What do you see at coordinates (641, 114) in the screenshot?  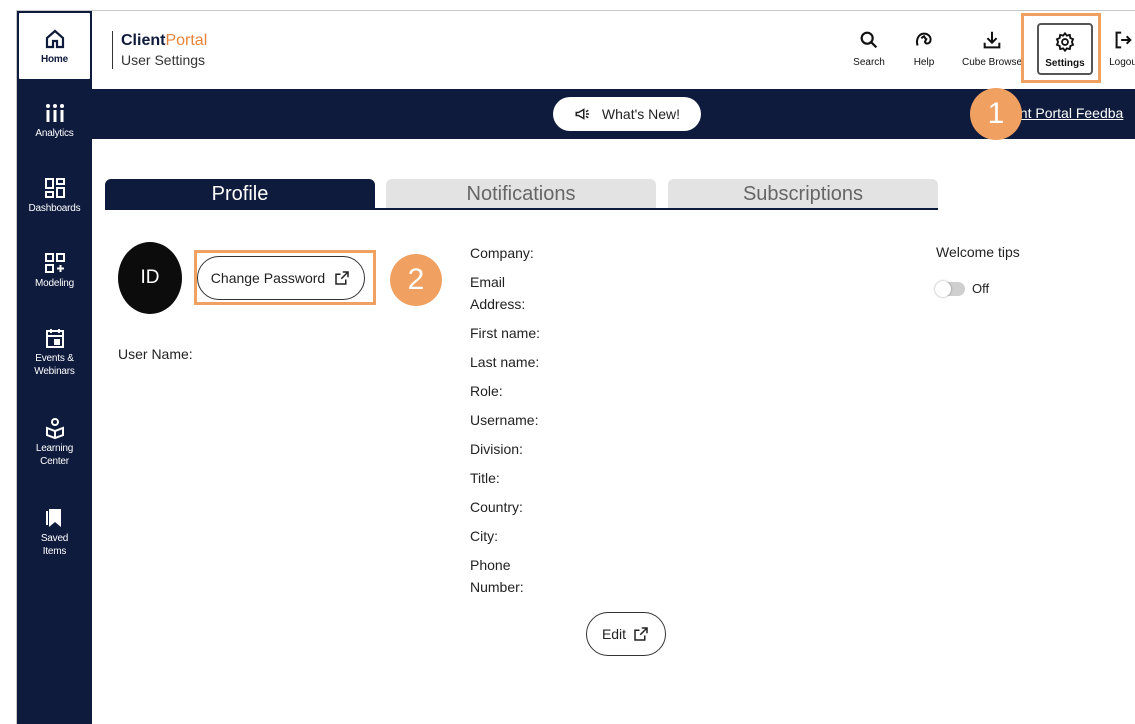 I see `whats-new-label: What's New!` at bounding box center [641, 114].